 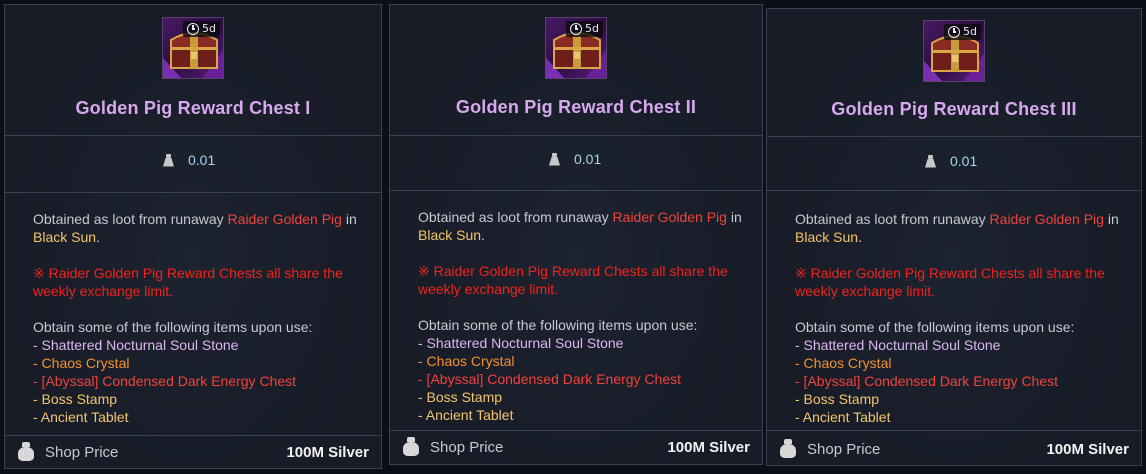 I want to click on item-title: Golden Pig Reward Chest III, so click(x=954, y=109).